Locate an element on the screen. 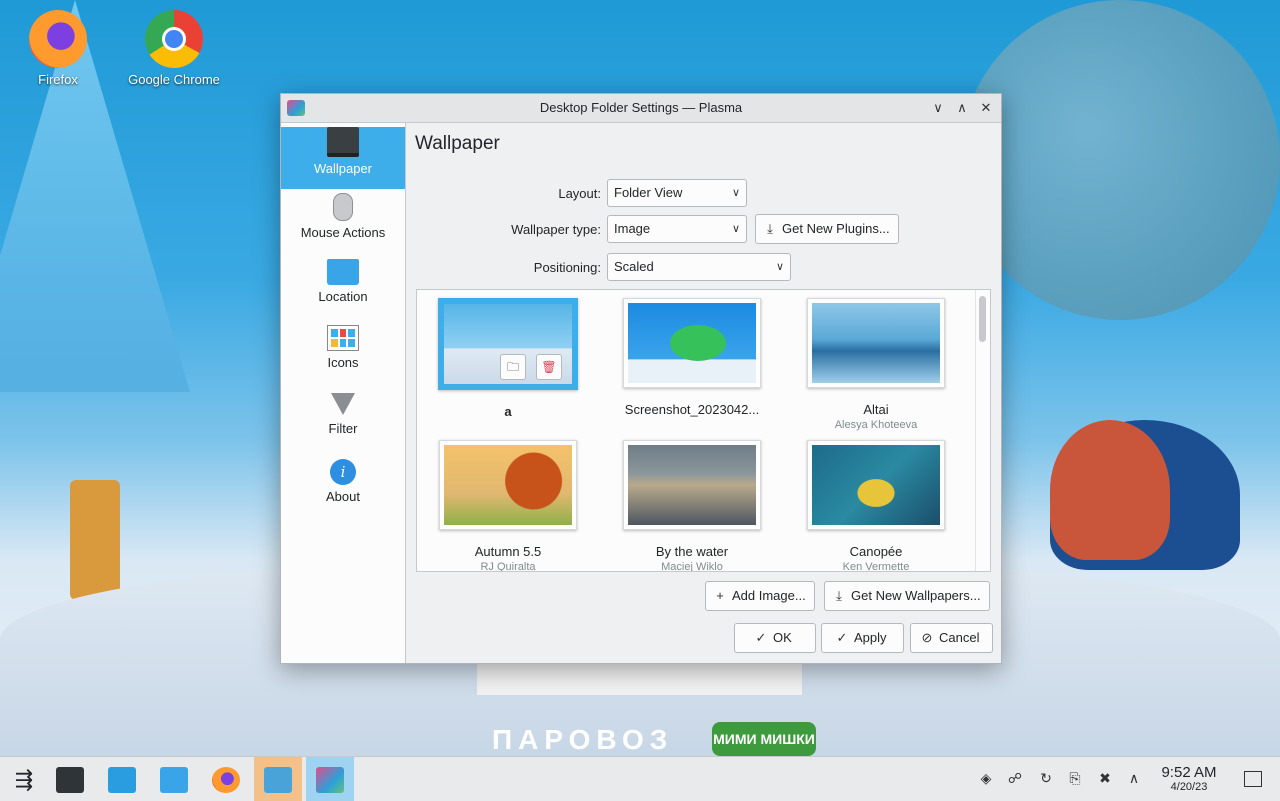  sidebar-item-icons: Icons is located at coordinates (343, 356).